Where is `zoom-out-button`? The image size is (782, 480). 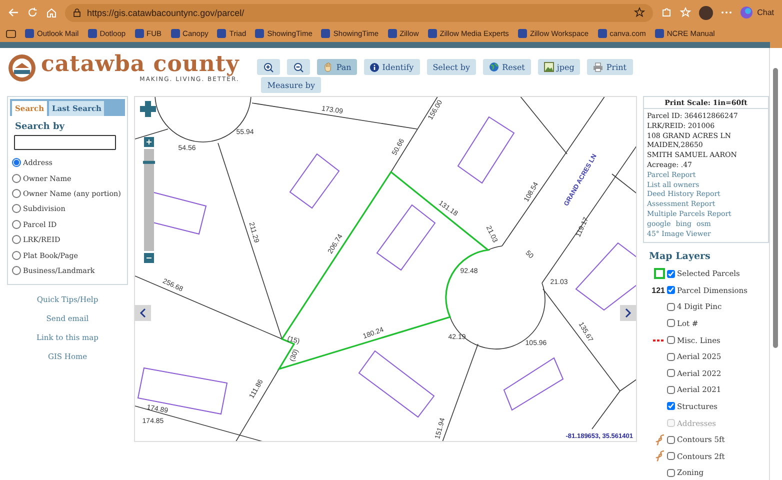
zoom-out-button is located at coordinates (149, 258).